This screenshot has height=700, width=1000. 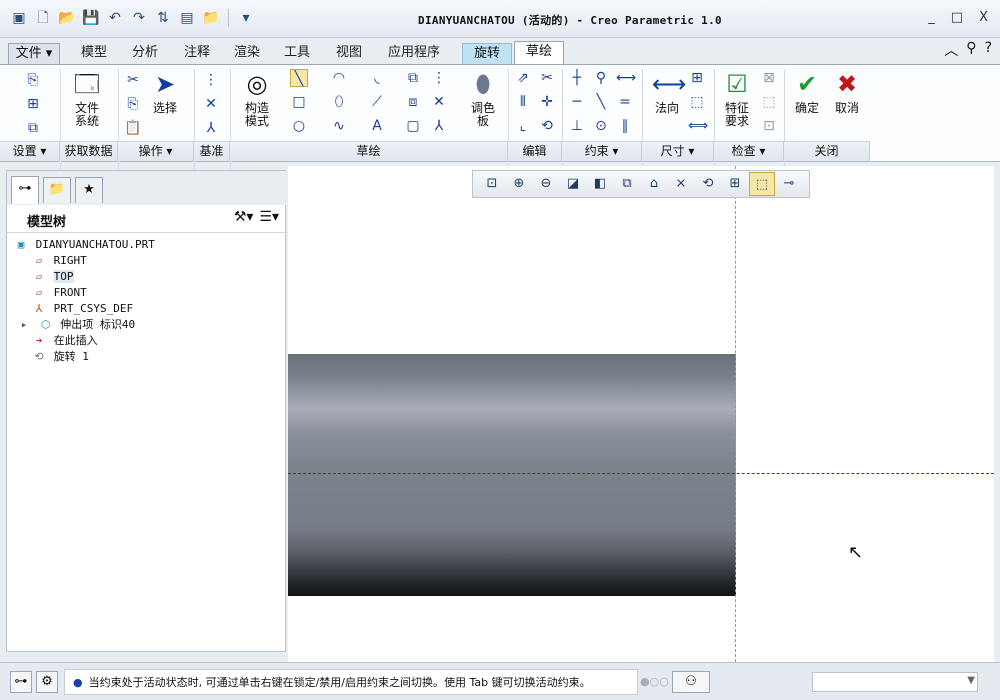 I want to click on model-tree-tab-icon: ⊶, so click(x=25, y=190).